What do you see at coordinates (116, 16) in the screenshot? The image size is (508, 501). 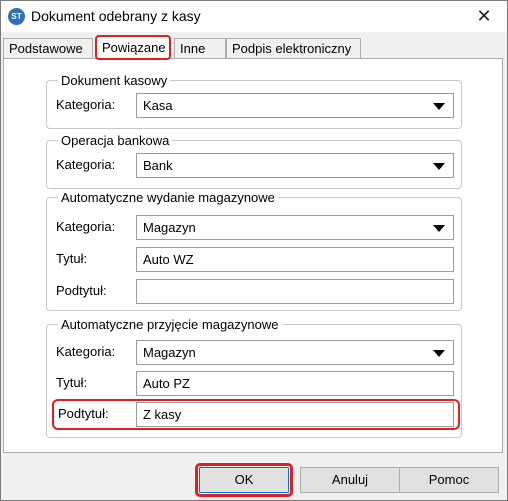 I see `window-title: Dokument odebrany z kasy` at bounding box center [116, 16].